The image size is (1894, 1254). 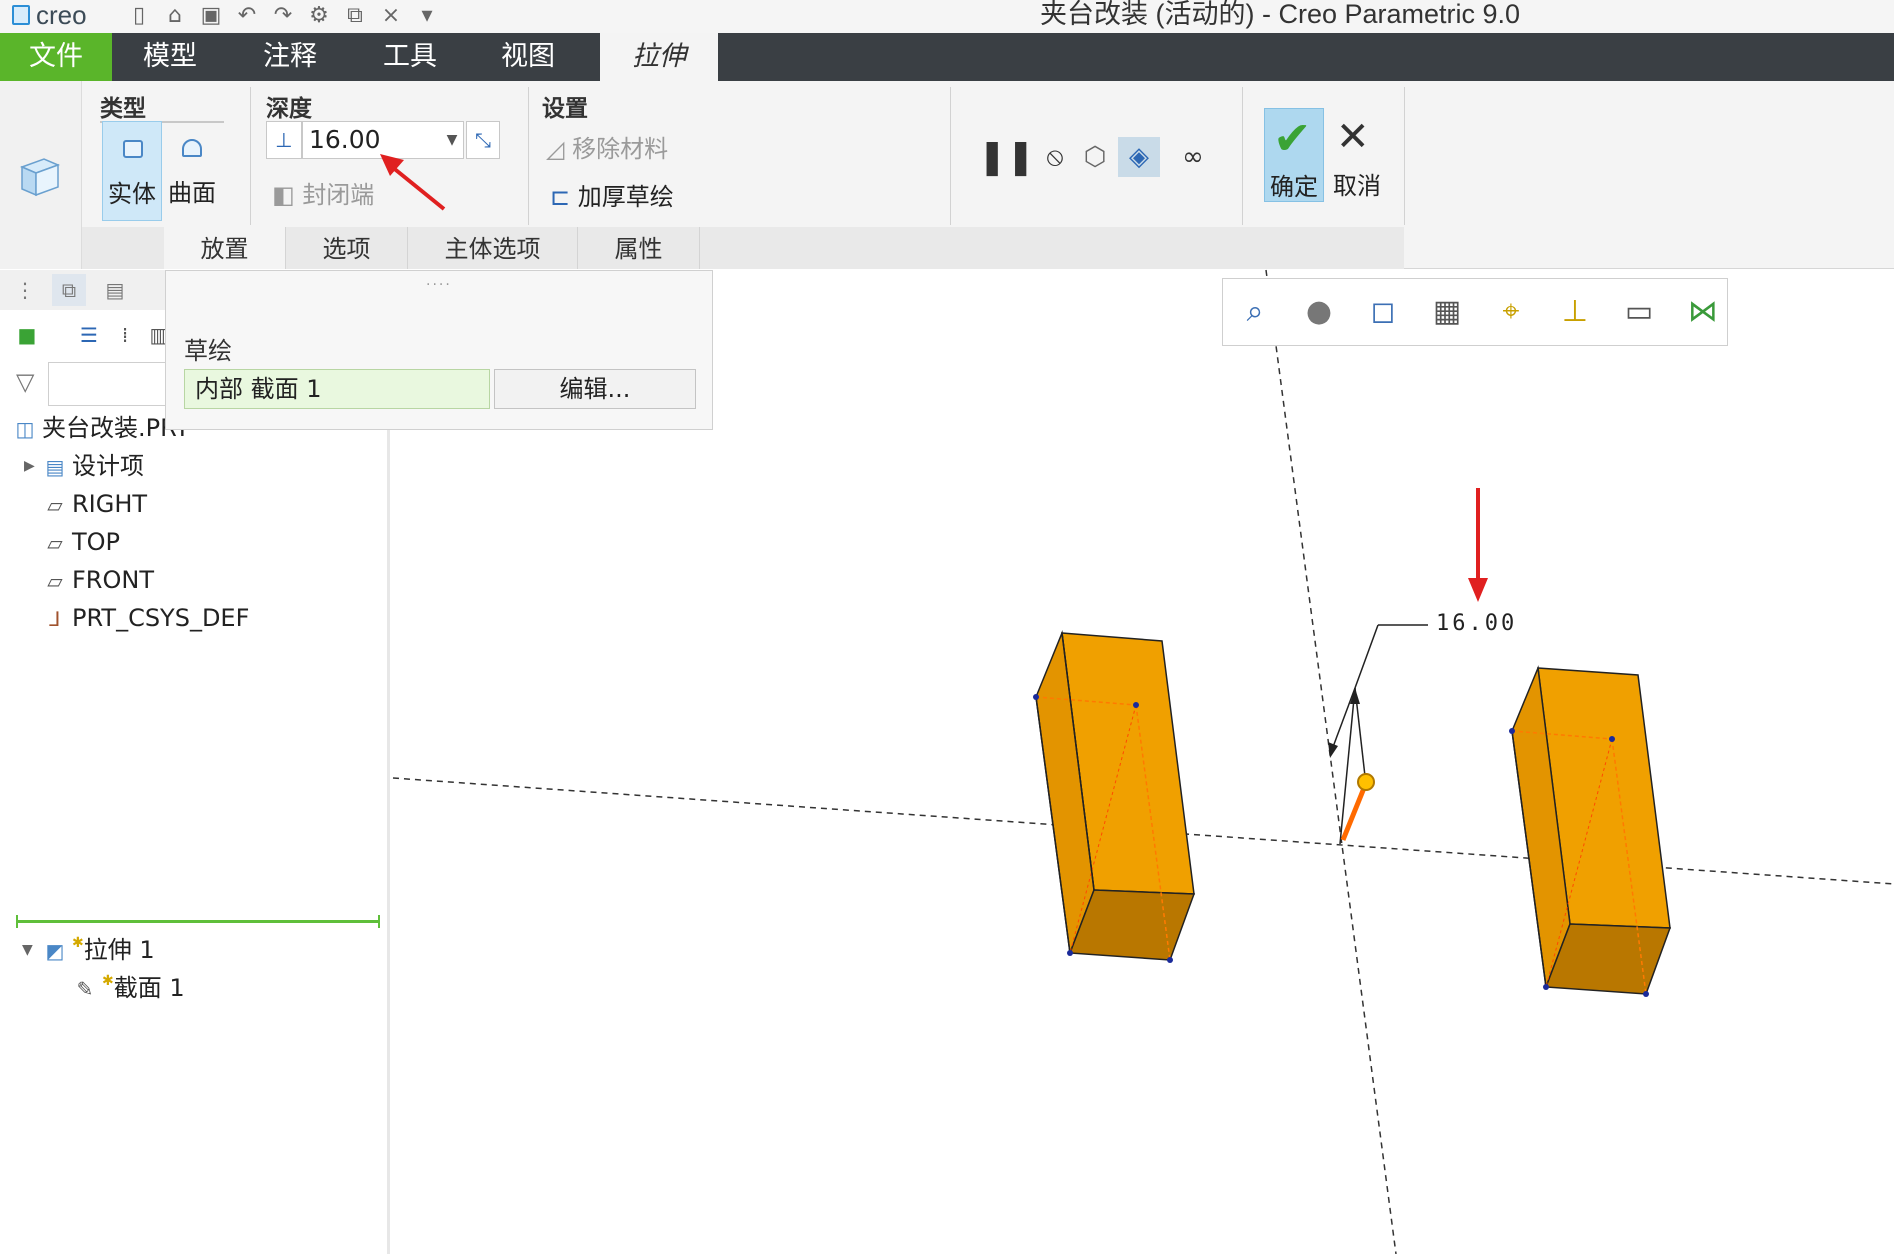 I want to click on tab-placement: 放置, so click(x=225, y=248).